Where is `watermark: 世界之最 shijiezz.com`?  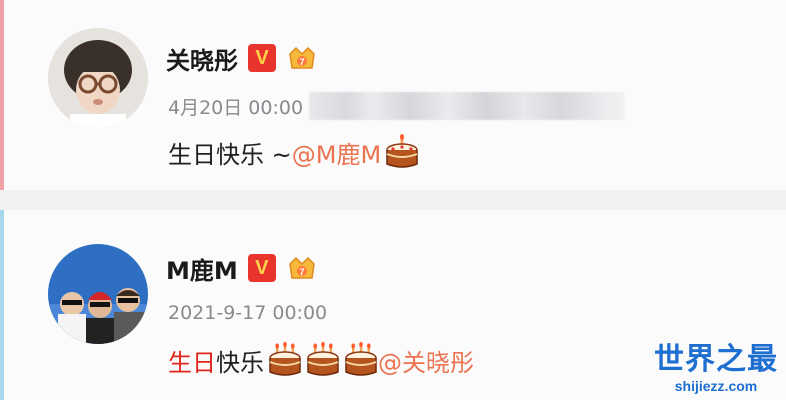 watermark: 世界之最 shijiezz.com is located at coordinates (716, 368).